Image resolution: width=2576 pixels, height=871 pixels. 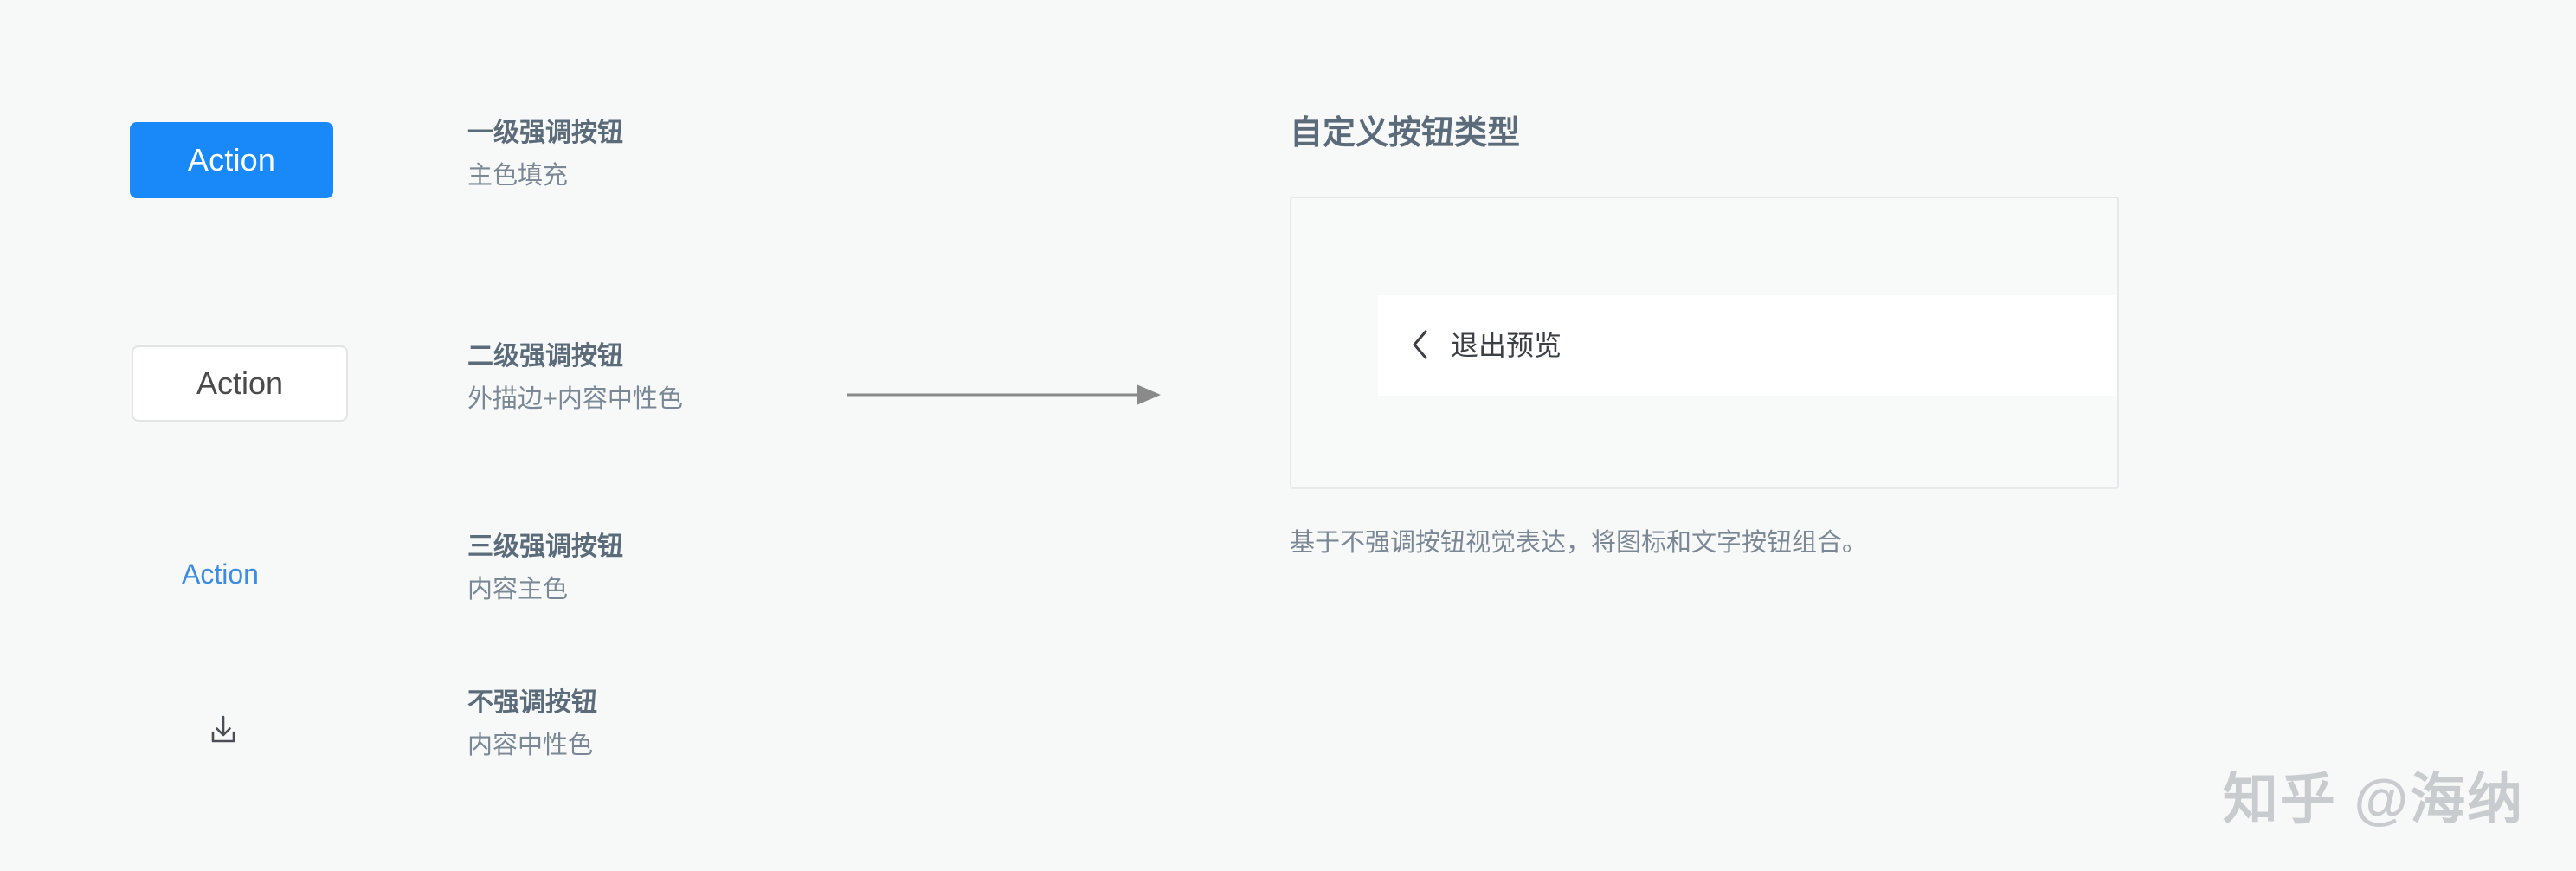 I want to click on spec-text-quiet: 不强调按钮 内容中性色, so click(x=649, y=724).